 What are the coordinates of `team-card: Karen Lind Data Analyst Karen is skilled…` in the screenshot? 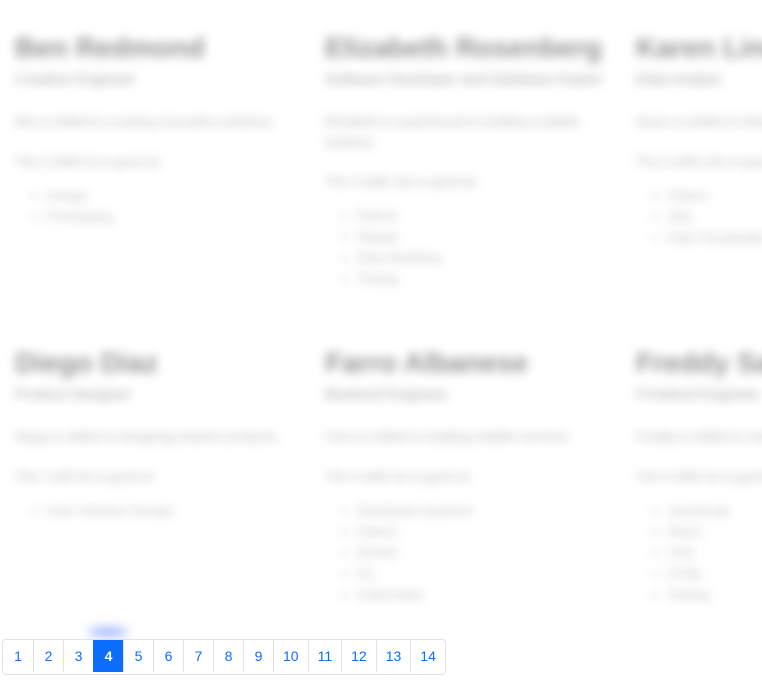 It's located at (699, 140).